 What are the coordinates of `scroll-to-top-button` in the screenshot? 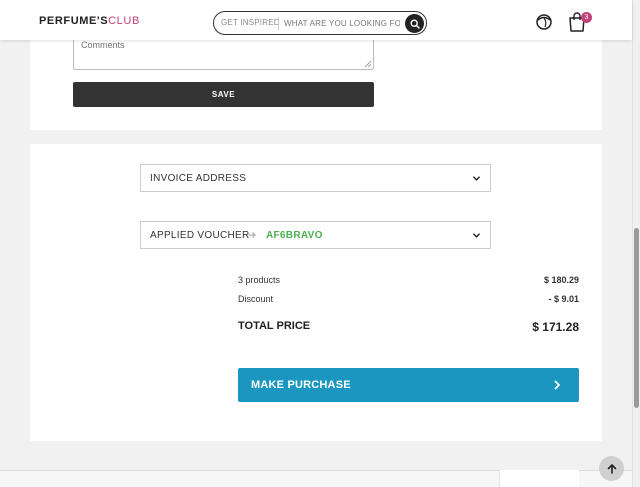 It's located at (611, 468).